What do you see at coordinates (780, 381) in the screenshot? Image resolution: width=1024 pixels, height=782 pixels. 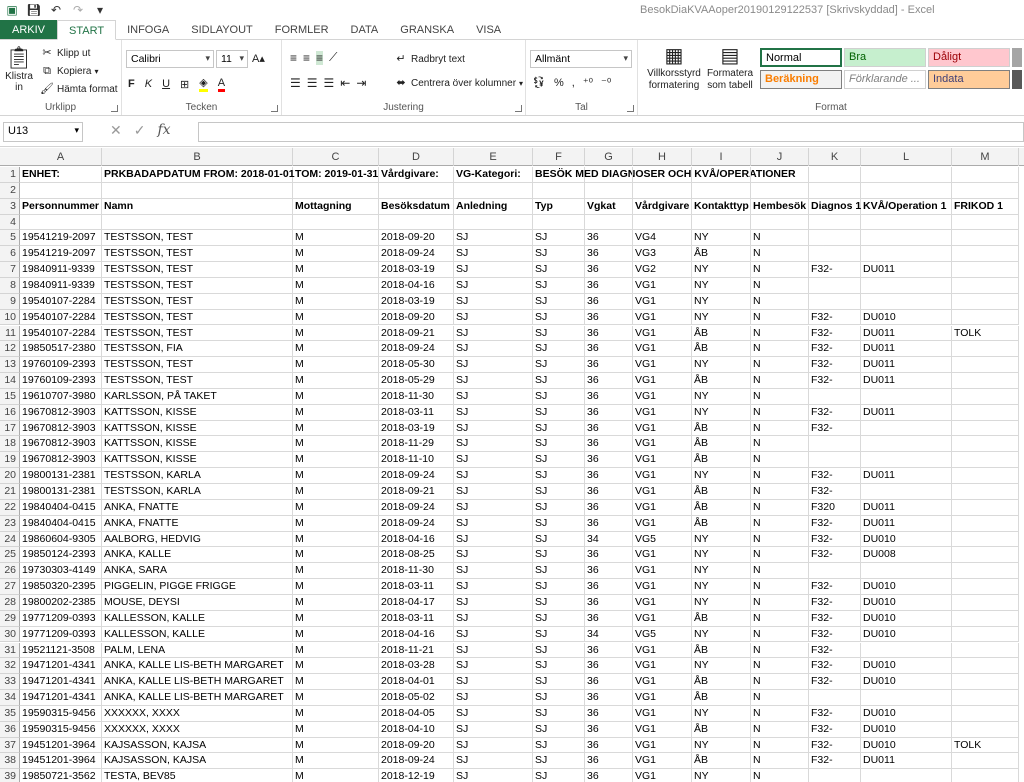 I see `cell-j14: N` at bounding box center [780, 381].